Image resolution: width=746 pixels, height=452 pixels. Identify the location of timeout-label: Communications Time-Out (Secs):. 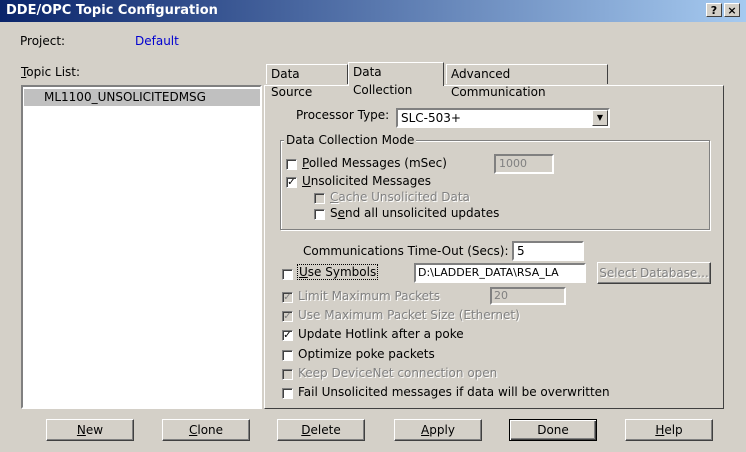
(406, 251).